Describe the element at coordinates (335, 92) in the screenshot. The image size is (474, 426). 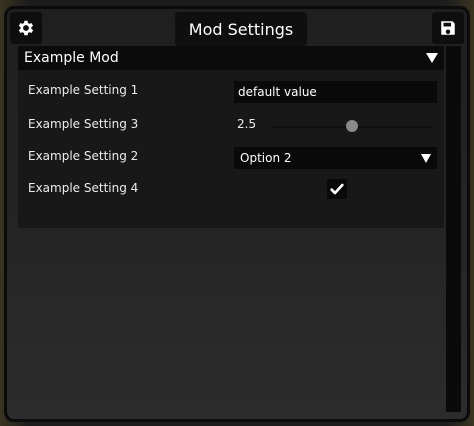
I see `setting-1-text-input` at that location.